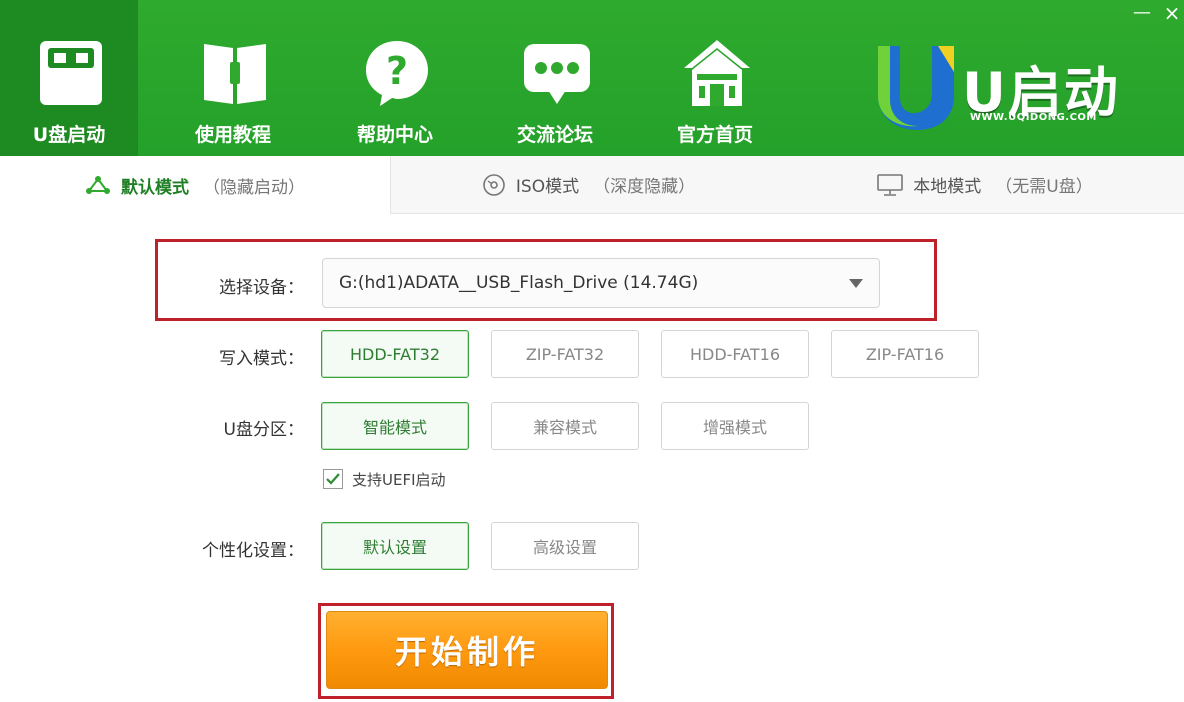 This screenshot has height=702, width=1184. What do you see at coordinates (714, 135) in the screenshot?
I see `nav-label: 官方首页` at bounding box center [714, 135].